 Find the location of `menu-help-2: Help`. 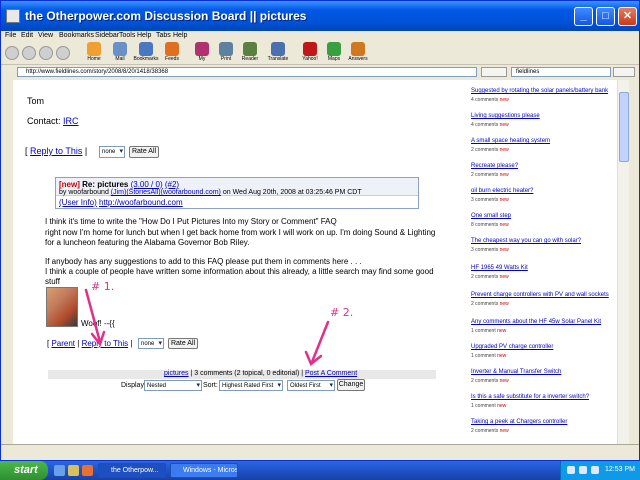

menu-help-2: Help is located at coordinates (180, 36).